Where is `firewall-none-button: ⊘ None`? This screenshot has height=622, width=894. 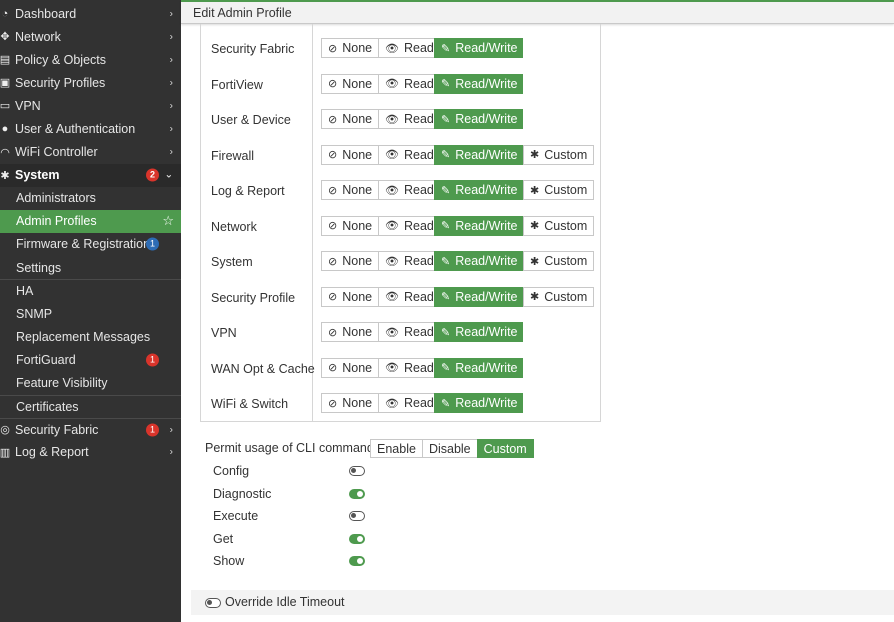
firewall-none-button: ⊘ None is located at coordinates (350, 154).